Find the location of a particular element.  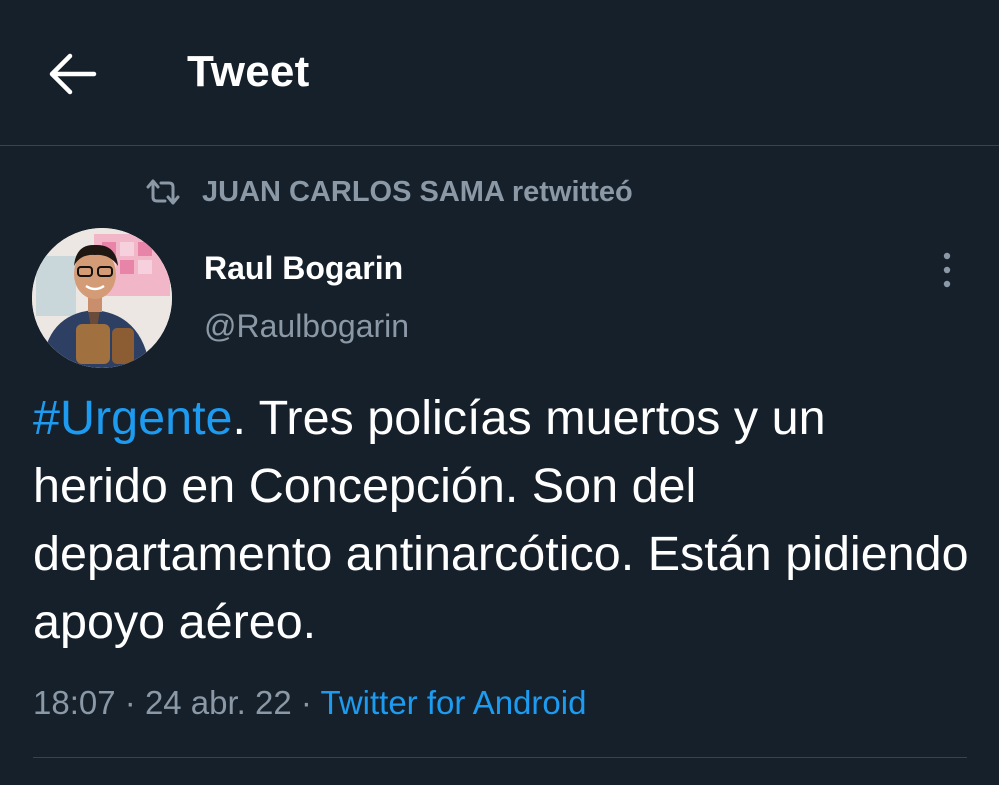

arrow-left-icon is located at coordinates (73, 74).